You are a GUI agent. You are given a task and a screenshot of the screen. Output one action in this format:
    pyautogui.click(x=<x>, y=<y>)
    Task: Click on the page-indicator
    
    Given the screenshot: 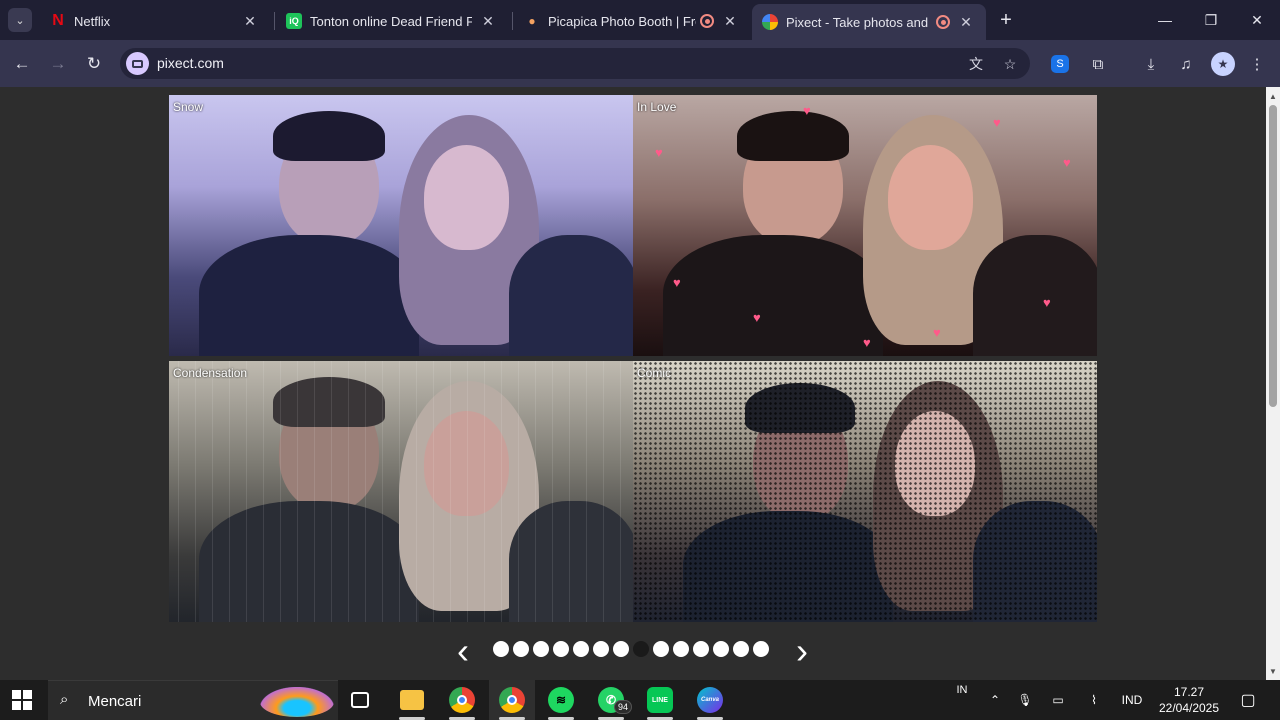 What is the action you would take?
    pyautogui.click(x=631, y=650)
    